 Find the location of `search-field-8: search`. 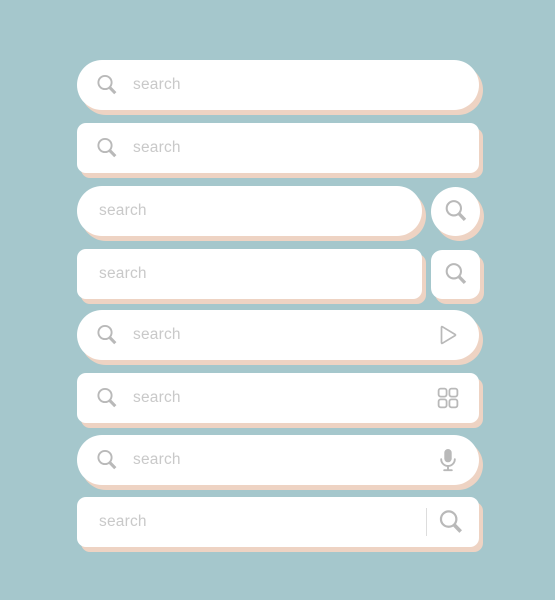

search-field-8: search is located at coordinates (278, 522).